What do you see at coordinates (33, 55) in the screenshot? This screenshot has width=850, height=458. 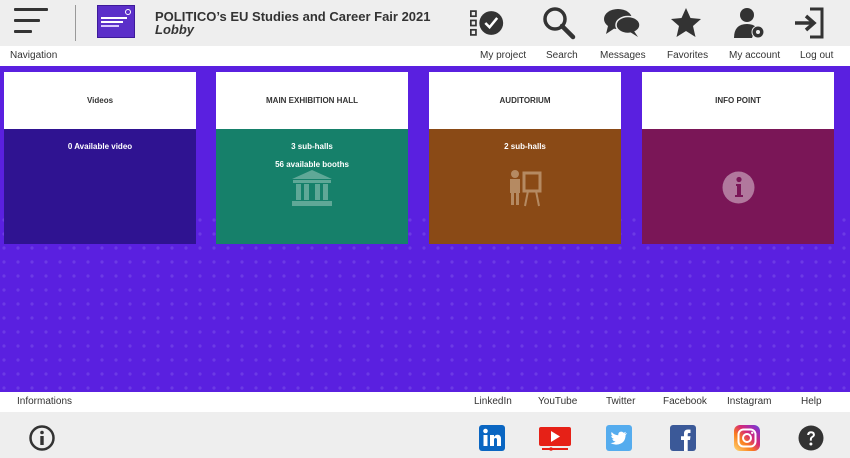 I see `navigation-label: Navigation` at bounding box center [33, 55].